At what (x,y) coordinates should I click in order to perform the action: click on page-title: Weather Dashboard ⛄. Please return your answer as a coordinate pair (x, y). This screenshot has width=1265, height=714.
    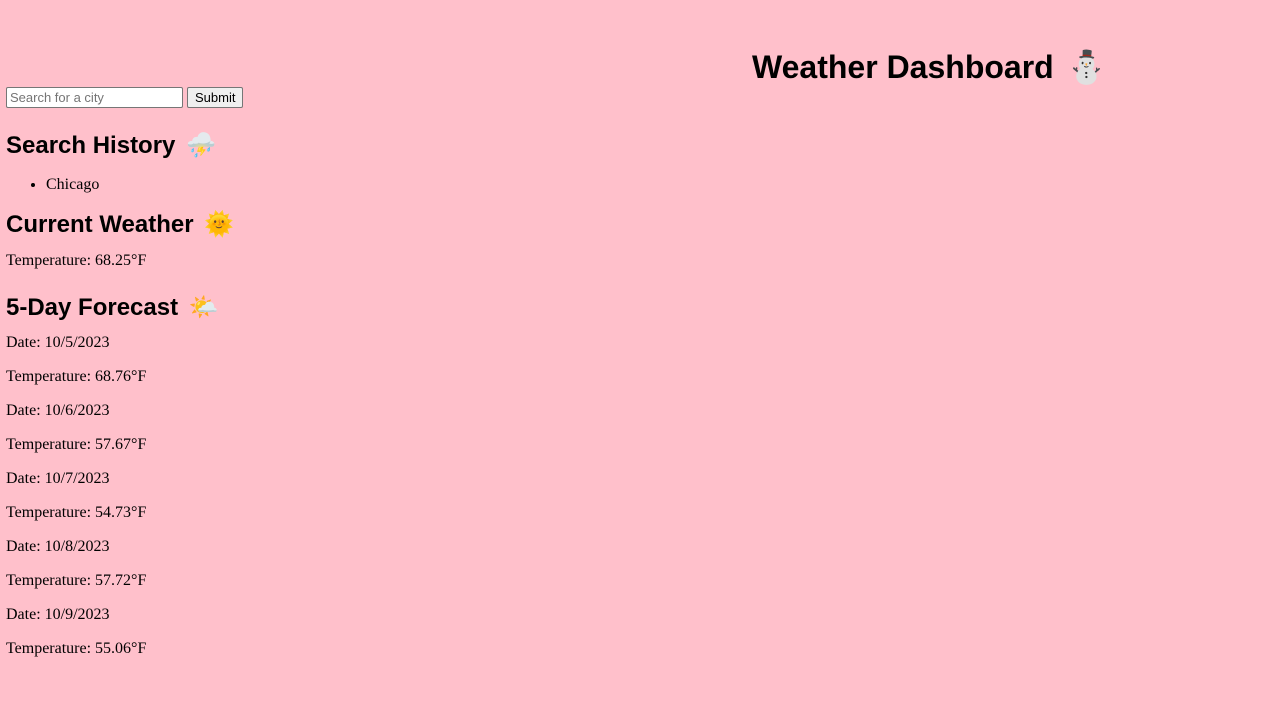
    Looking at the image, I should click on (929, 67).